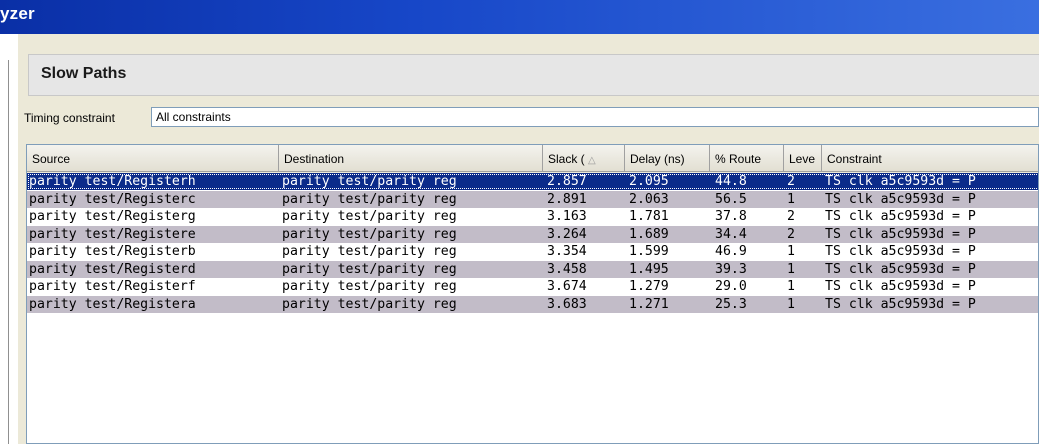 The height and width of the screenshot is (444, 1039). Describe the element at coordinates (567, 269) in the screenshot. I see `table-cell: 3.458` at that location.